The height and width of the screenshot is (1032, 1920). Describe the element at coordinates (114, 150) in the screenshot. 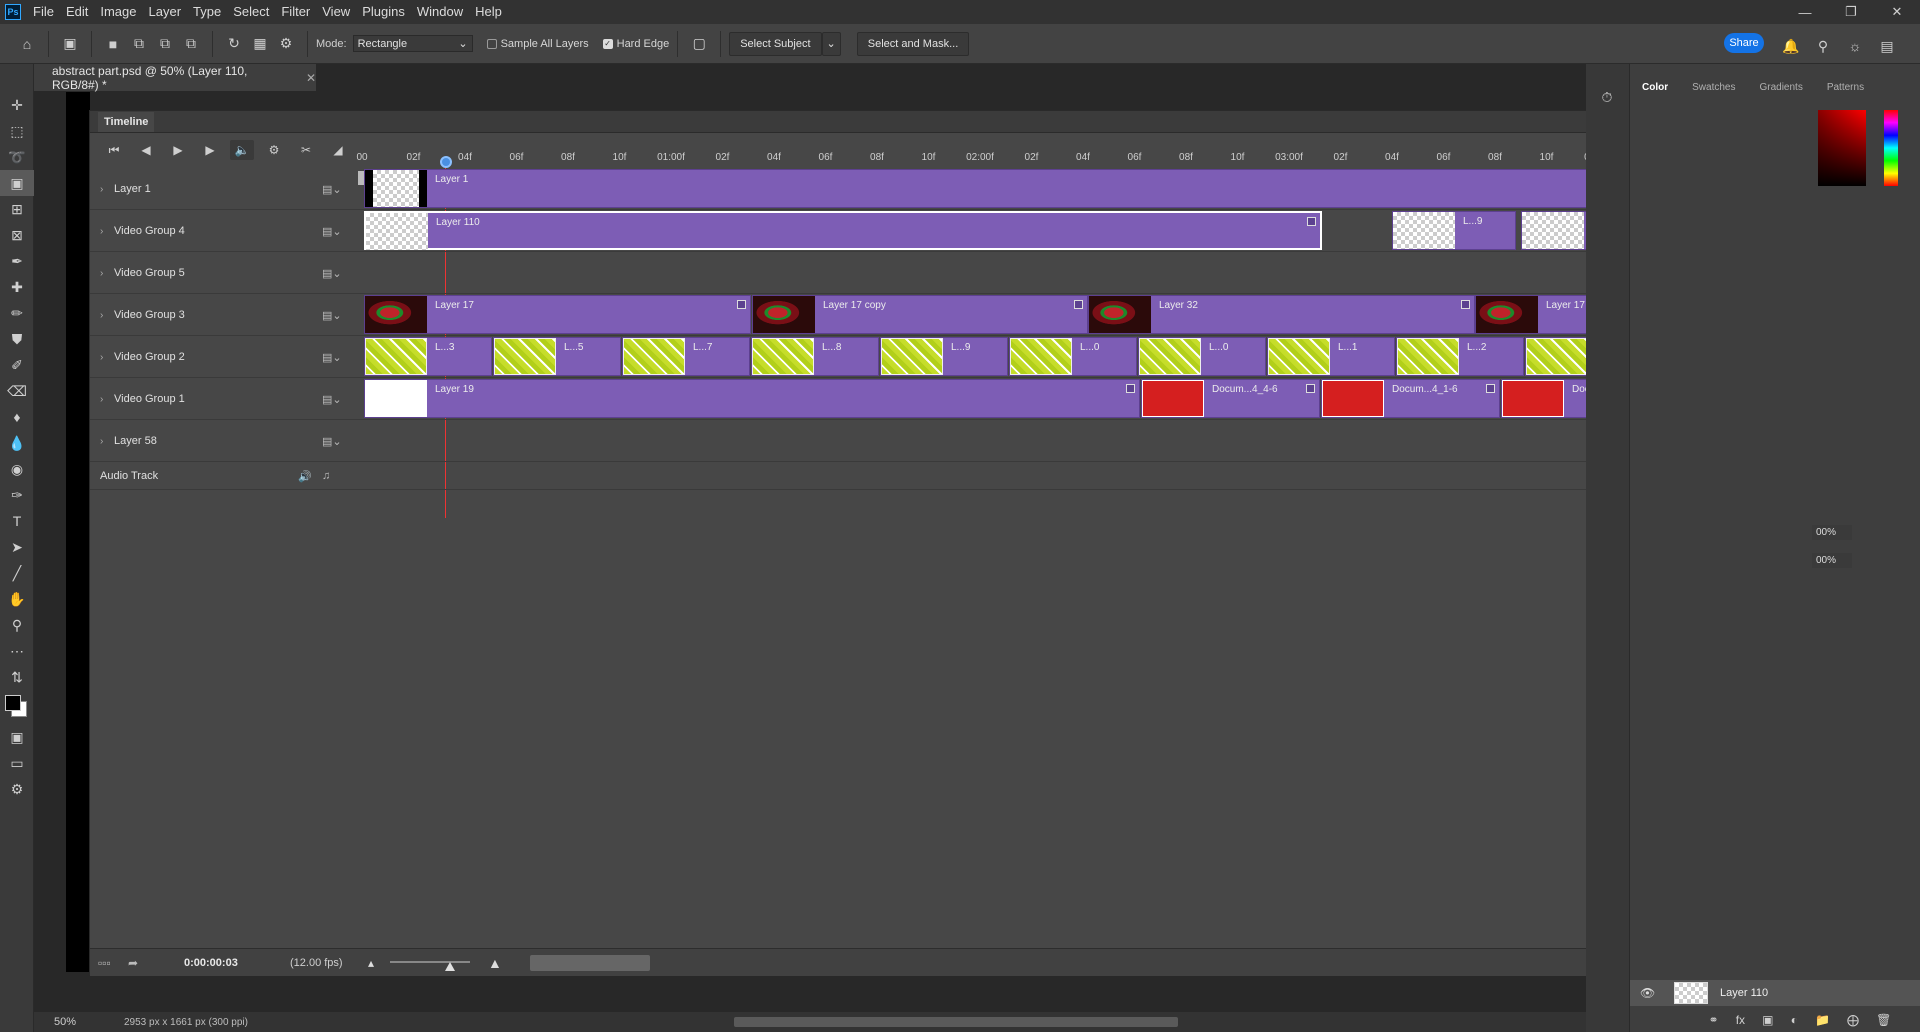

I see `go-to-first-frame-icon: ⏮` at that location.